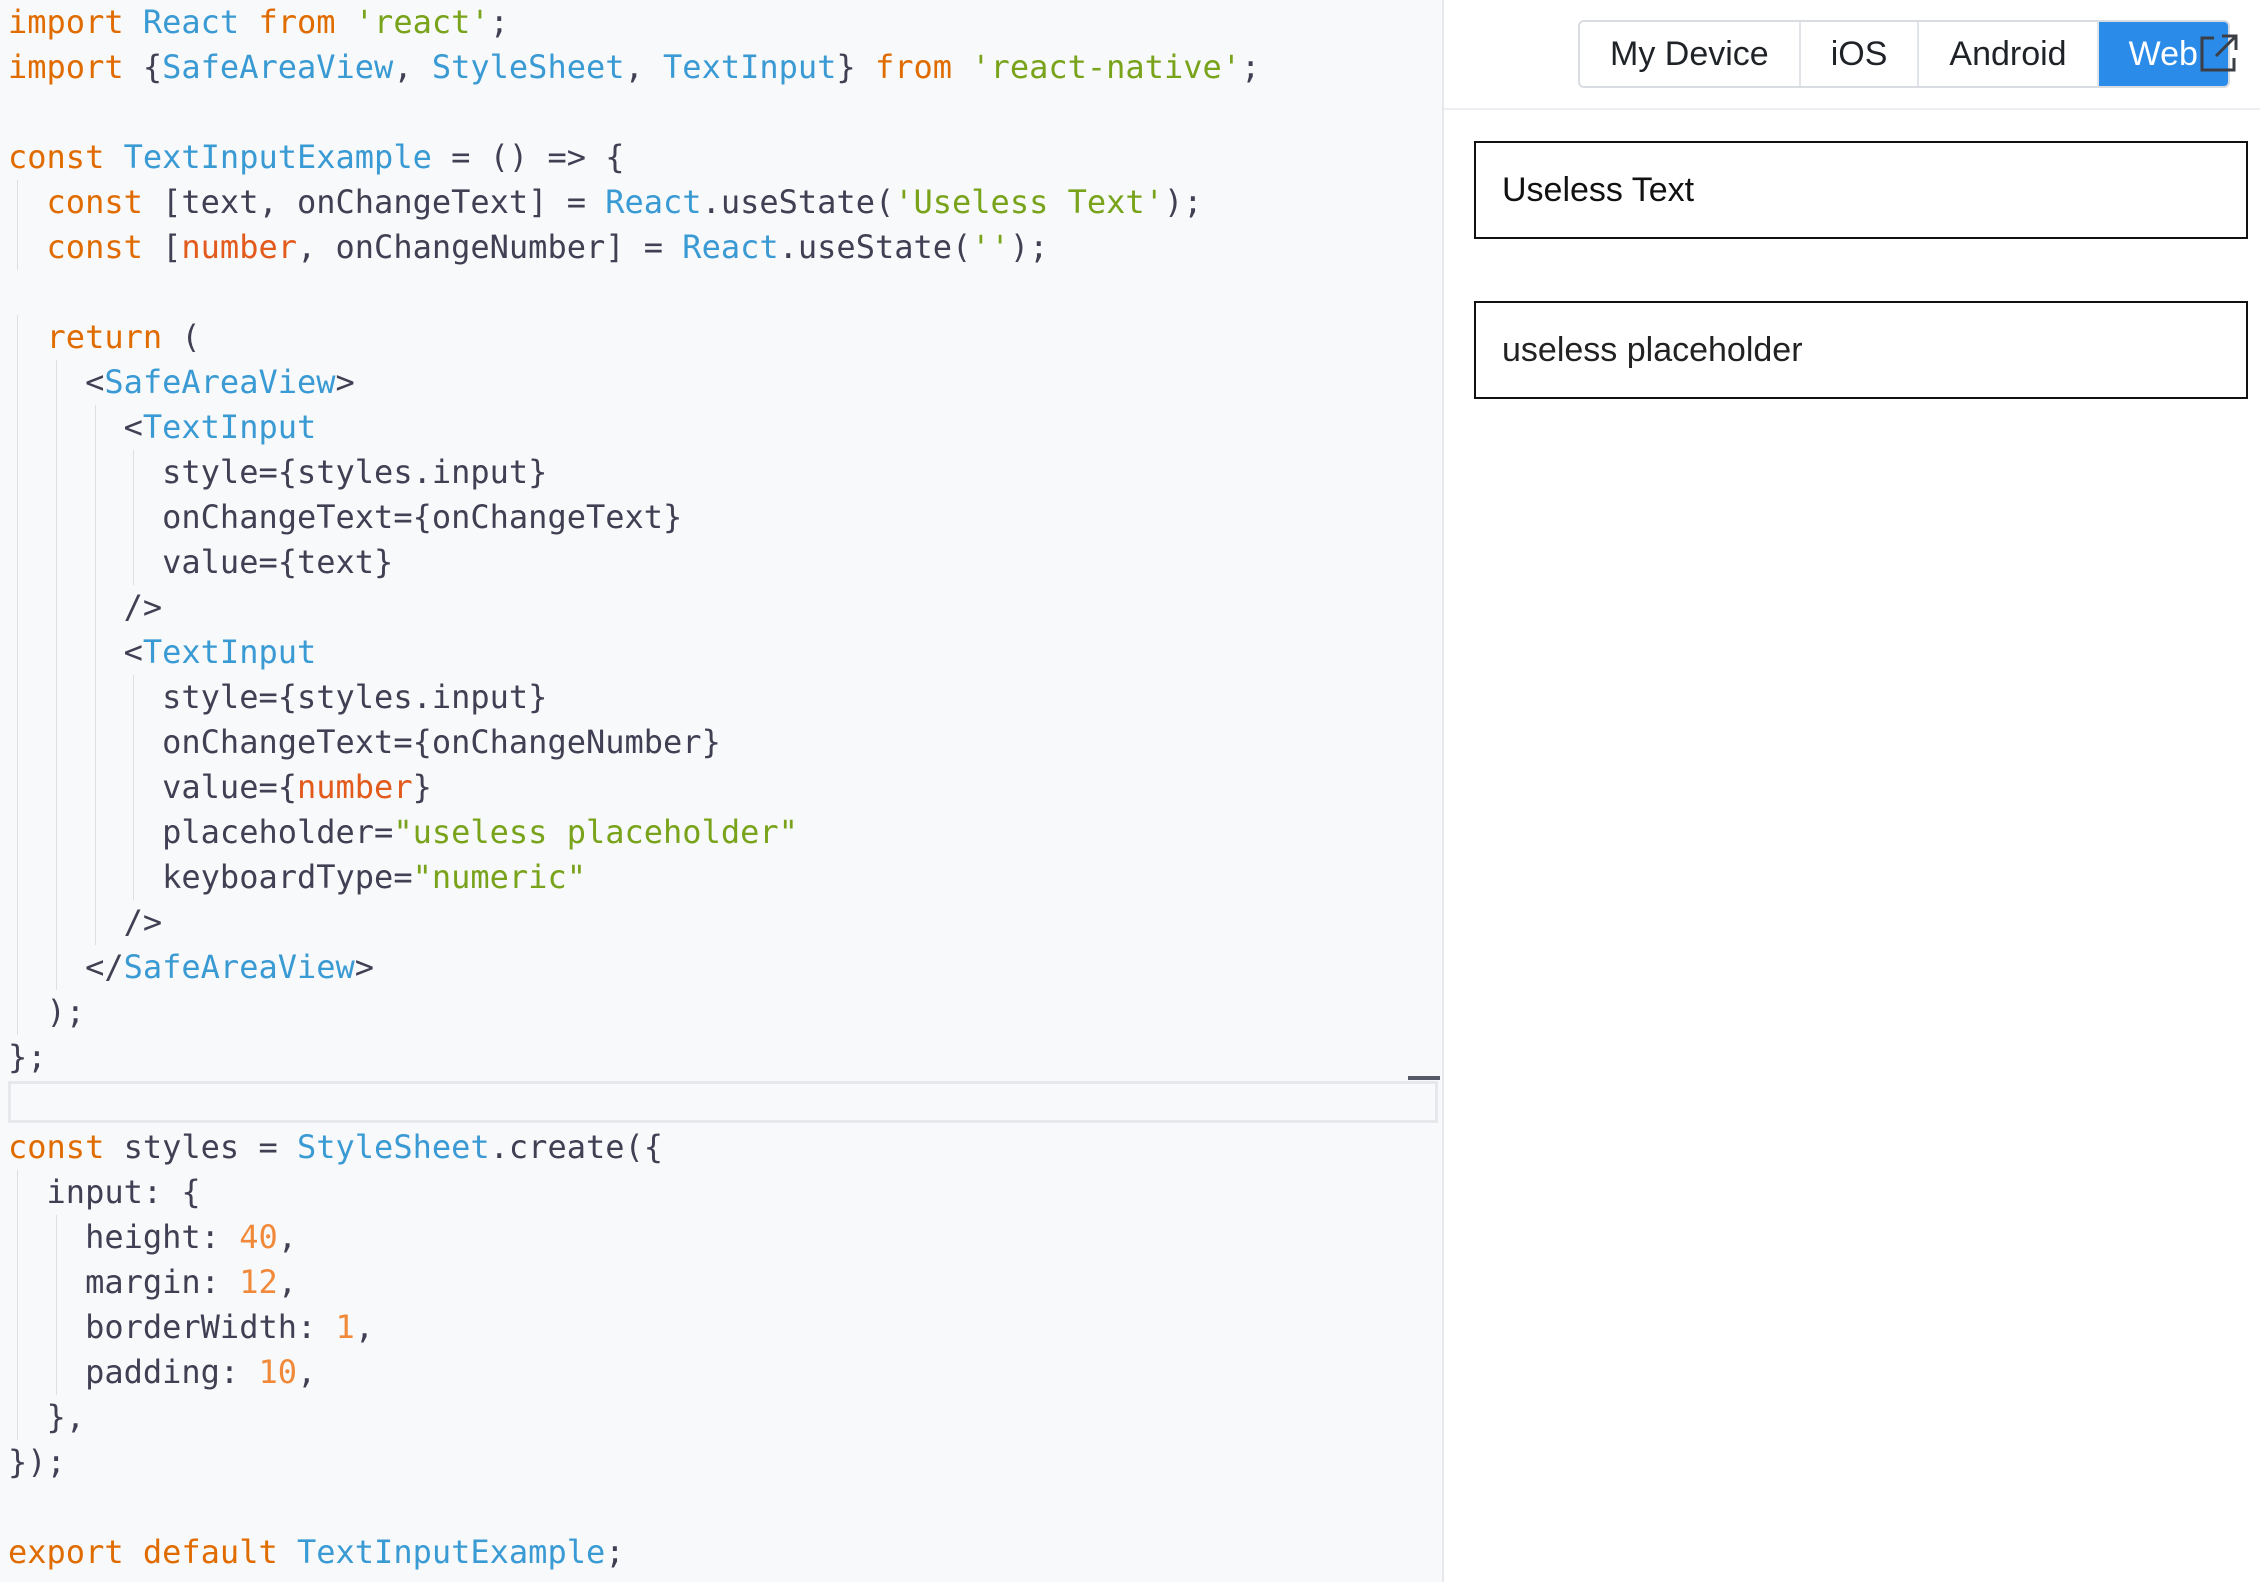 The width and height of the screenshot is (2260, 1582). What do you see at coordinates (201, 832) in the screenshot?
I see `code-token: placeholder=` at bounding box center [201, 832].